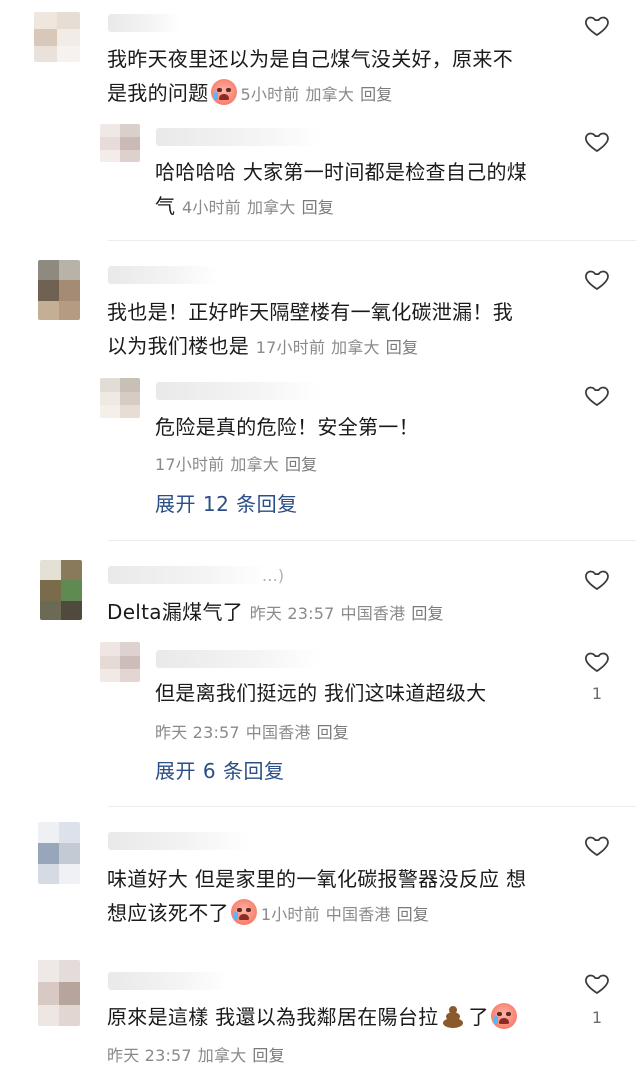  What do you see at coordinates (290, 914) in the screenshot?
I see `comment-time: 1小时前` at bounding box center [290, 914].